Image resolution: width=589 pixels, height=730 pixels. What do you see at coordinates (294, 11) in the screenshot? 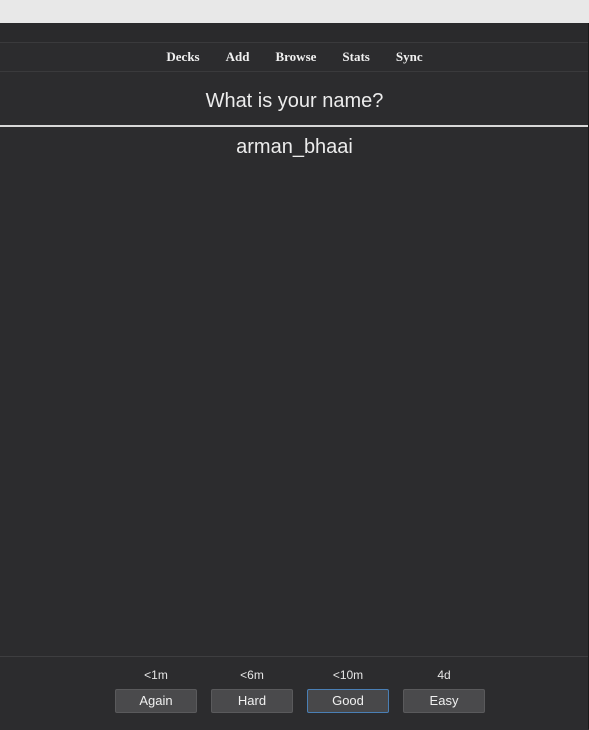
I see `window-titlebar` at bounding box center [294, 11].